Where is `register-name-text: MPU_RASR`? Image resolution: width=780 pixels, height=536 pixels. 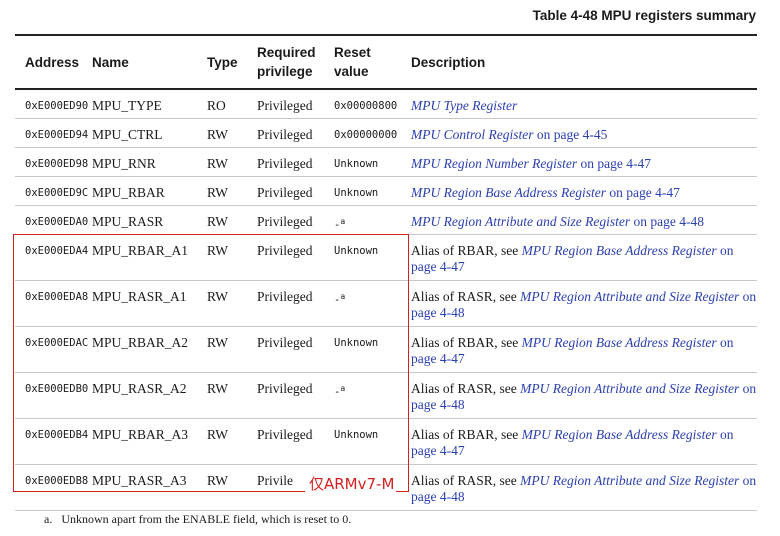 register-name-text: MPU_RASR is located at coordinates (128, 221).